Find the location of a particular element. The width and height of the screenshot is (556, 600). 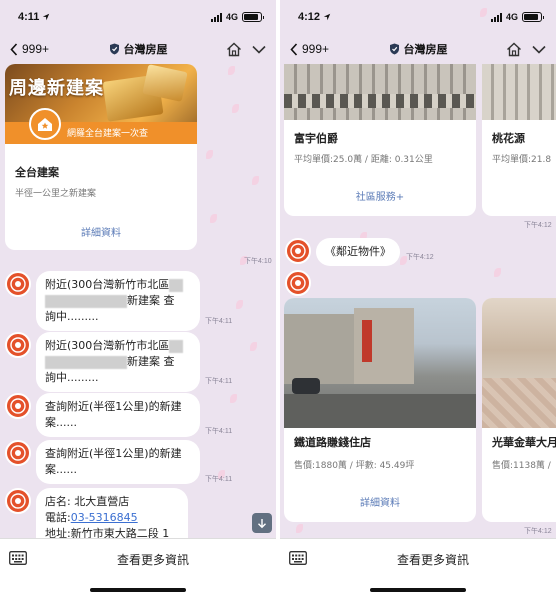

card-detail-link: 詳細資料 is located at coordinates (101, 231).